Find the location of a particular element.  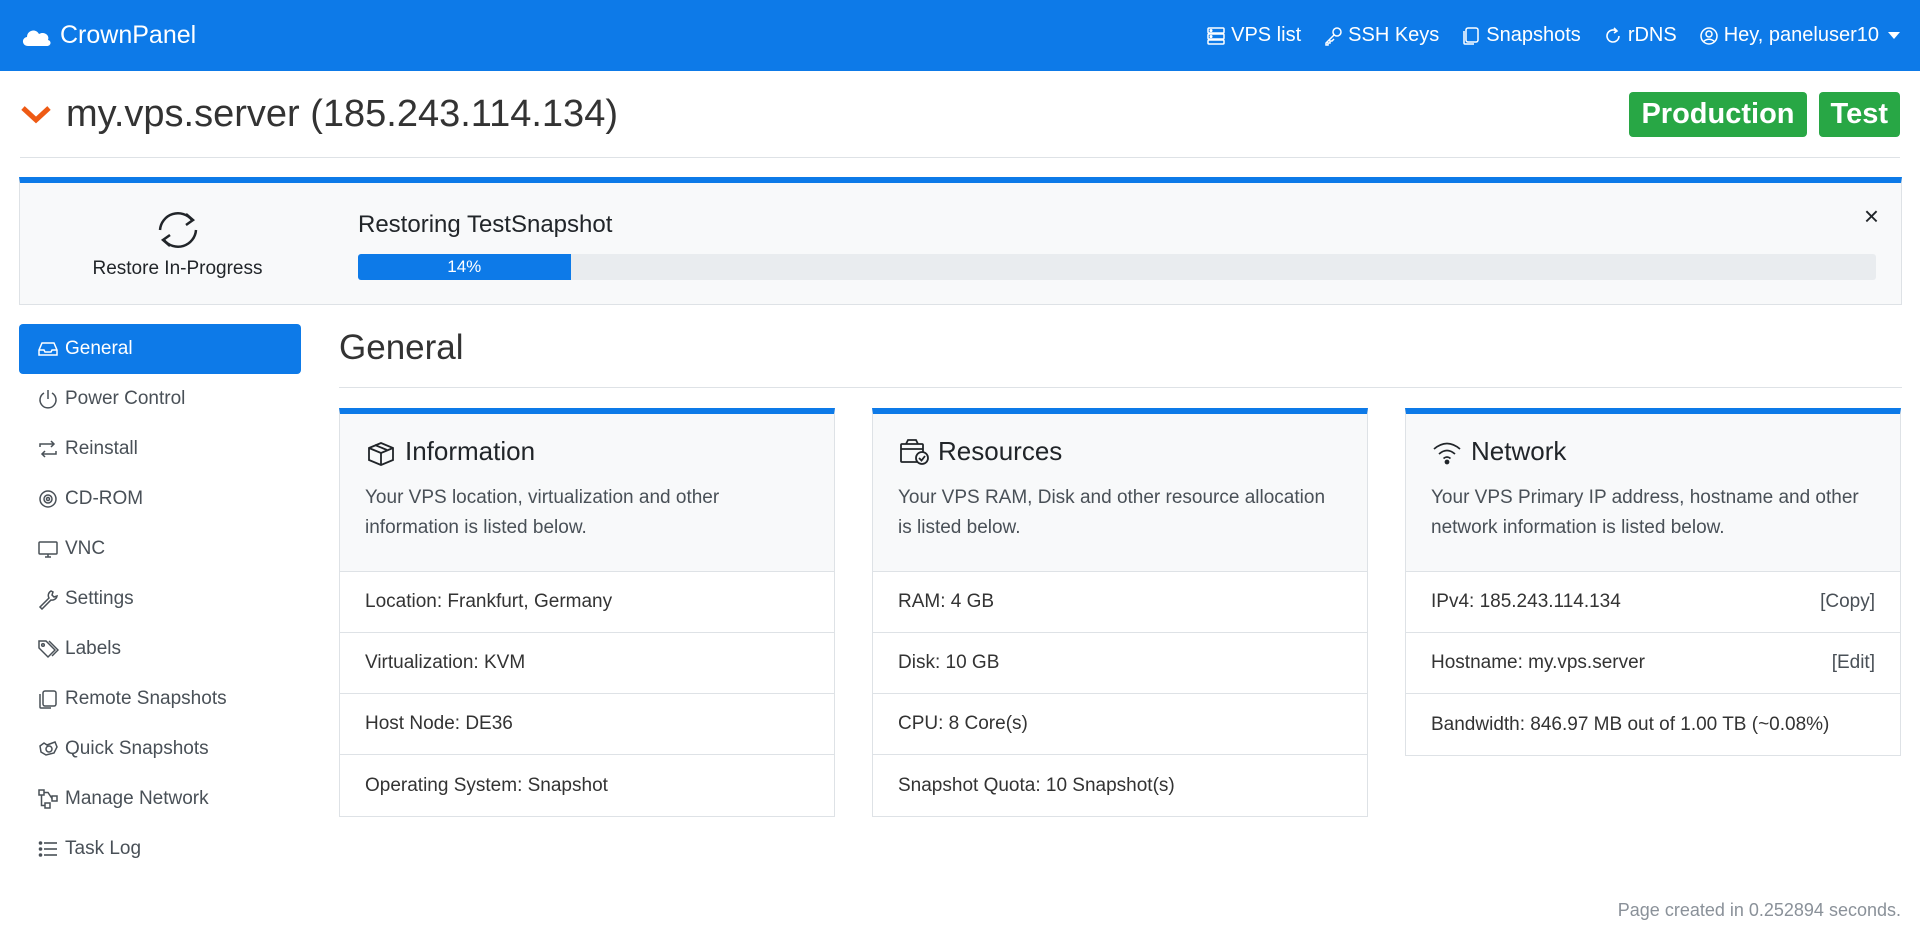

list-item: CPU: 8 Core(s) is located at coordinates (1120, 724).